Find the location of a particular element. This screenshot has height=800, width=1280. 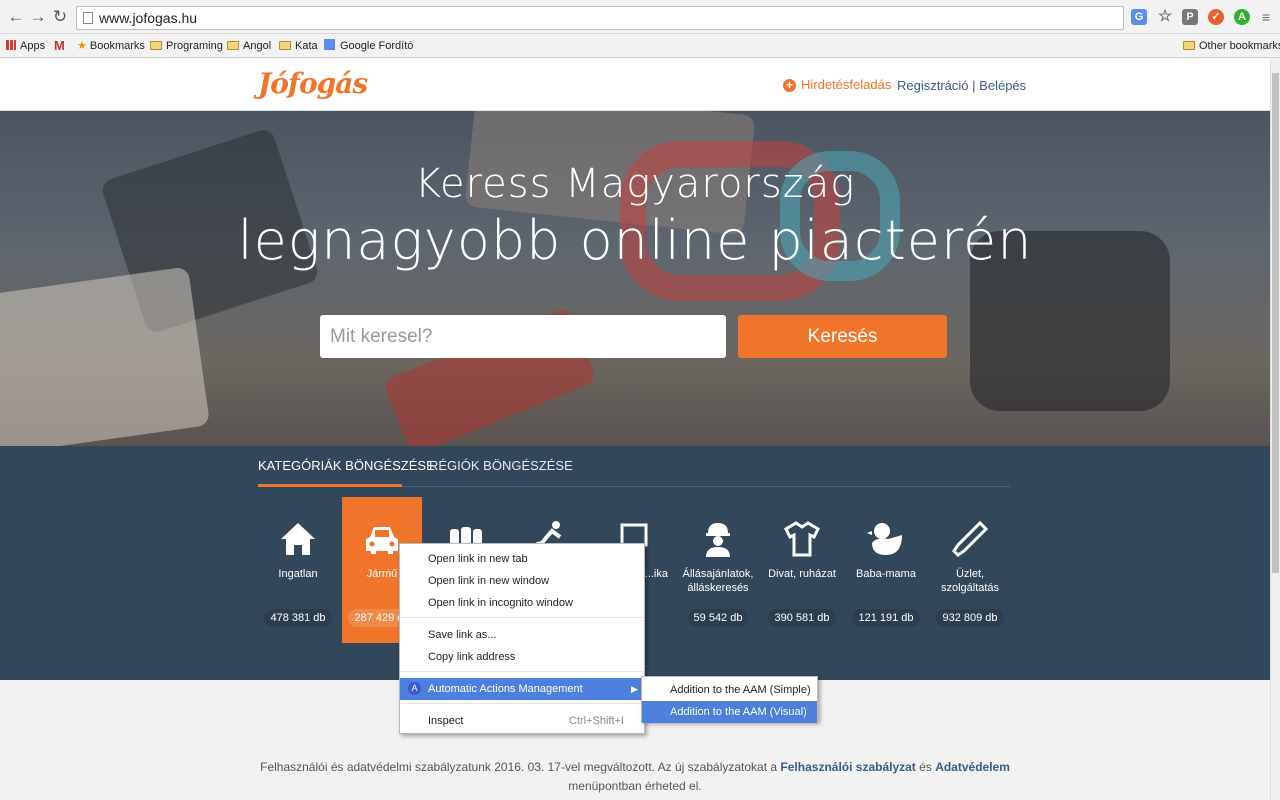

menu-copy-link: Copy link address is located at coordinates (522, 657).